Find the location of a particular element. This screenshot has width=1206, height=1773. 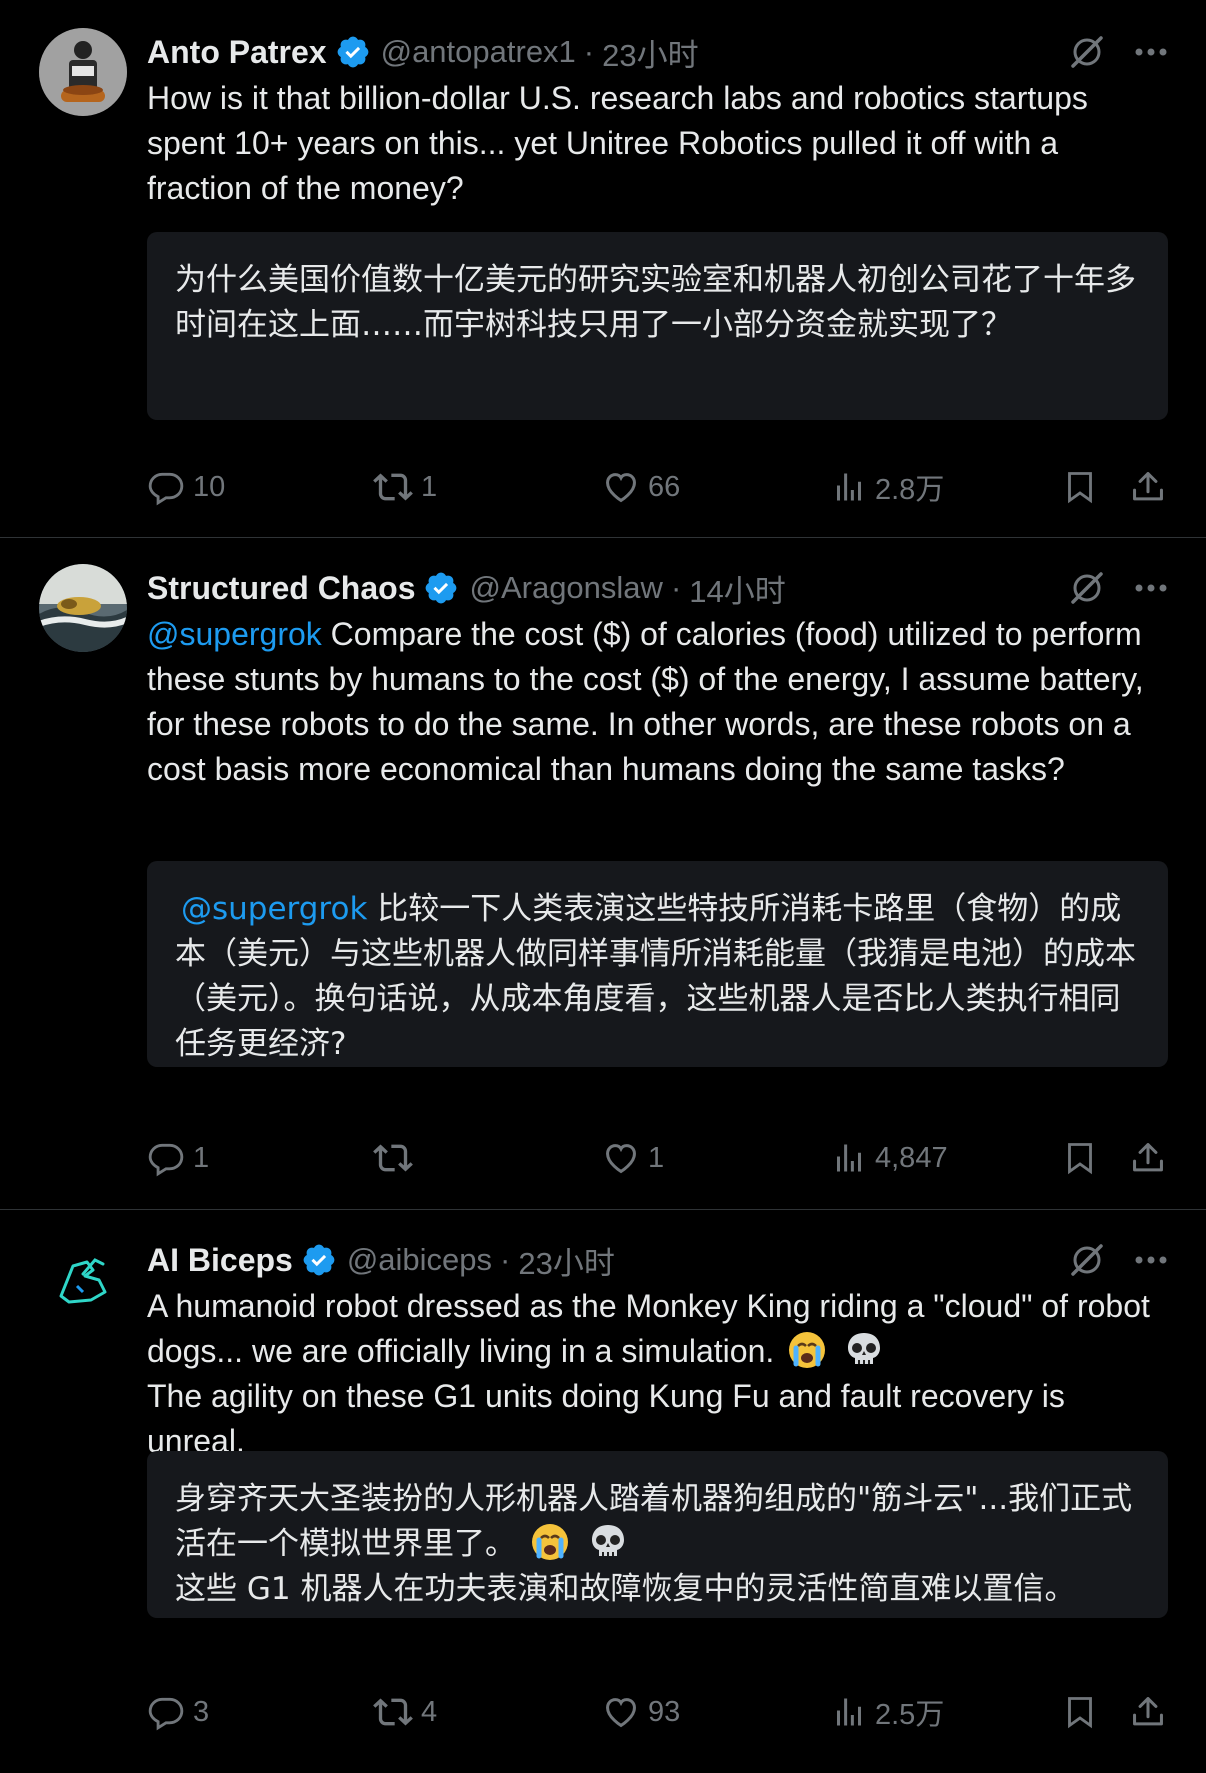

repost-button: 4 is located at coordinates (405, 1712).